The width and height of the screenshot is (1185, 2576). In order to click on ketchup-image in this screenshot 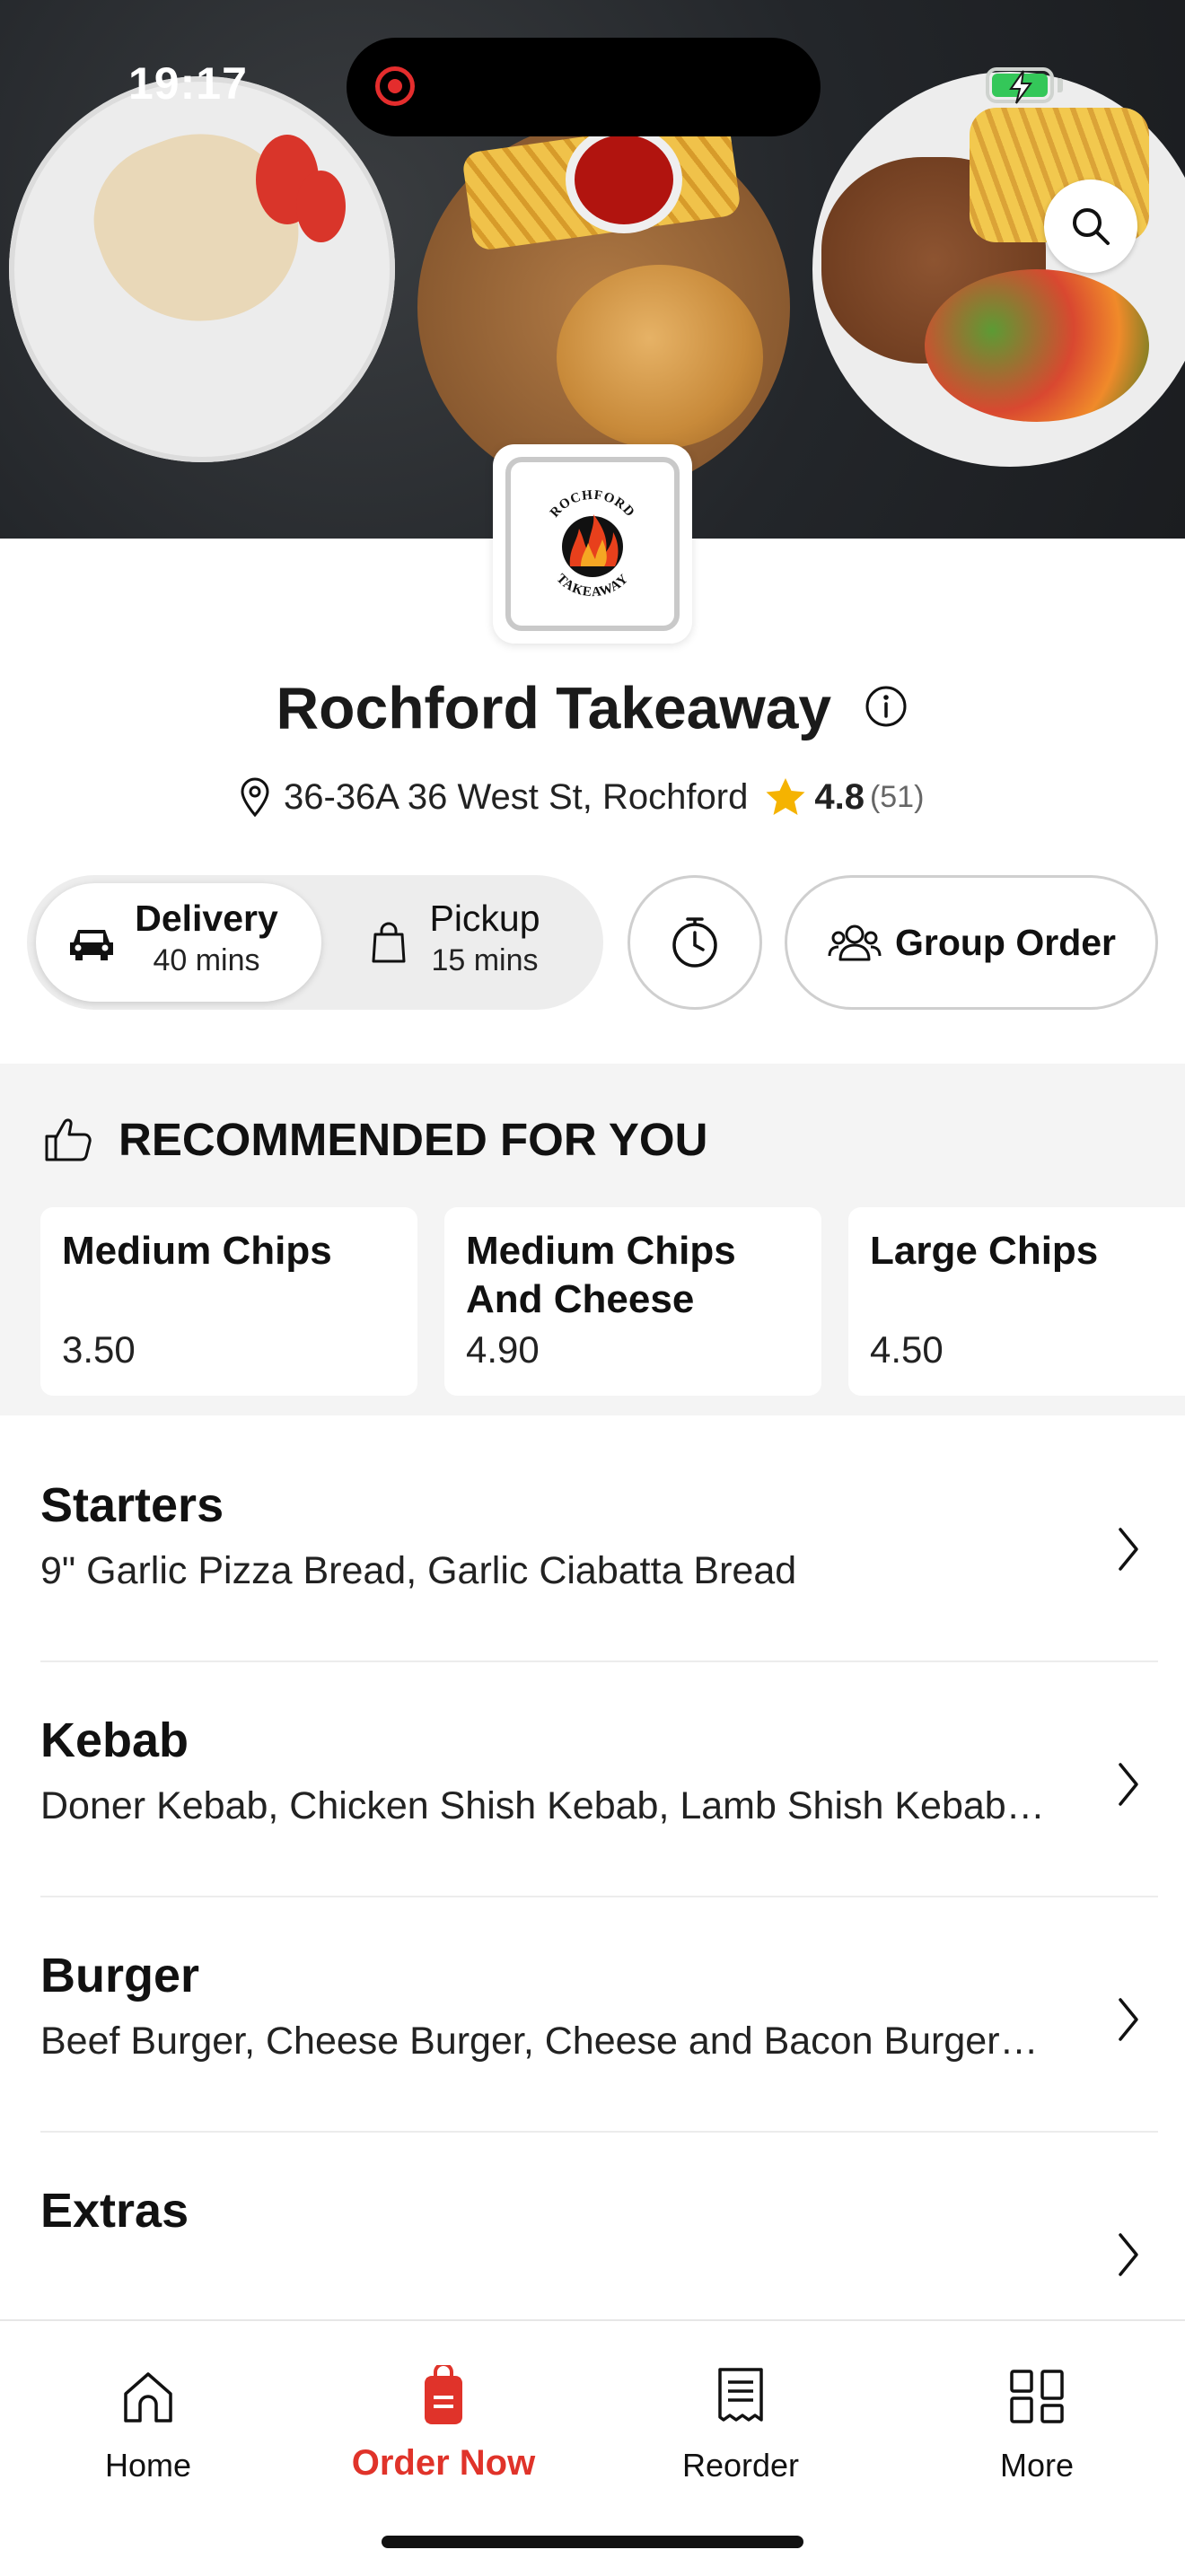, I will do `click(624, 179)`.